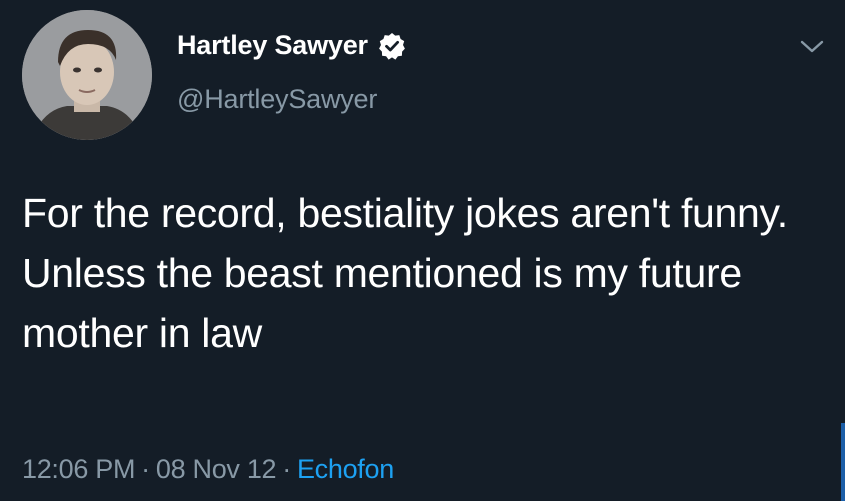 This screenshot has height=501, width=845. Describe the element at coordinates (843, 462) in the screenshot. I see `edge-accent` at that location.